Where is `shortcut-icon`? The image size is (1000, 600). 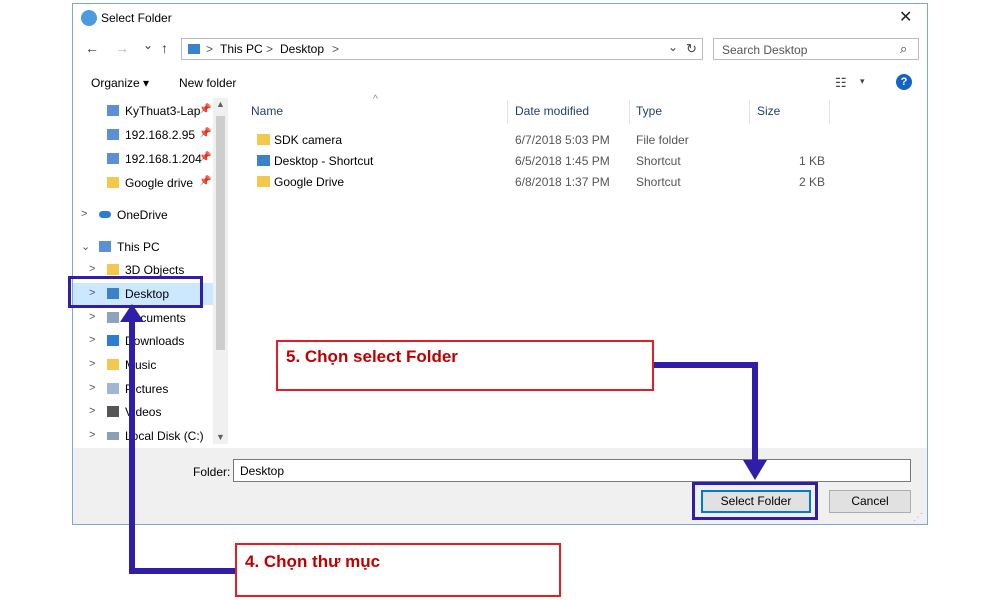
shortcut-icon is located at coordinates (263, 181).